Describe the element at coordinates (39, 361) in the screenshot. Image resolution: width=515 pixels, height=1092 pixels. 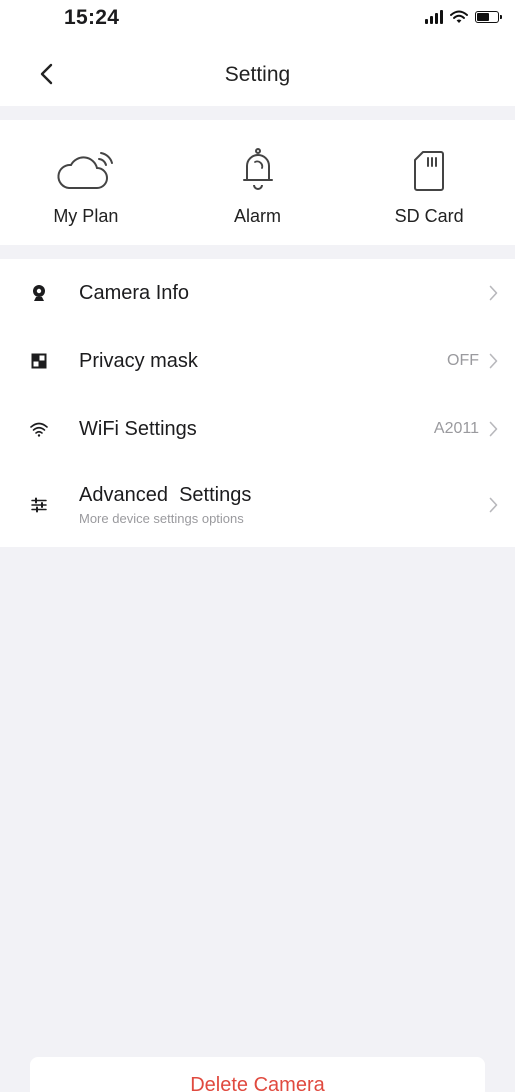
I see `privacy-mask-icon` at that location.